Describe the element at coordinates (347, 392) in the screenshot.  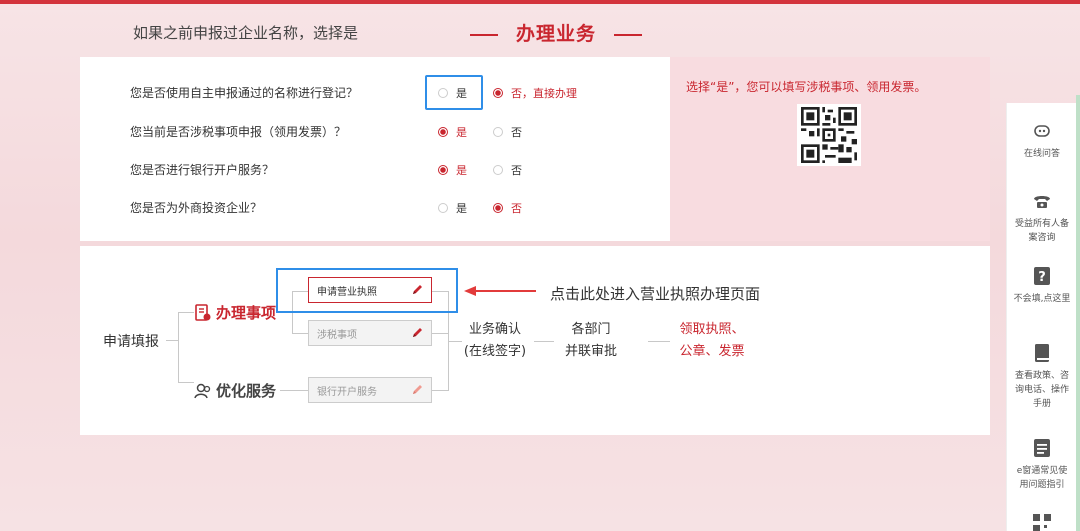
I see `bank-account-label: 银行开户服务` at that location.